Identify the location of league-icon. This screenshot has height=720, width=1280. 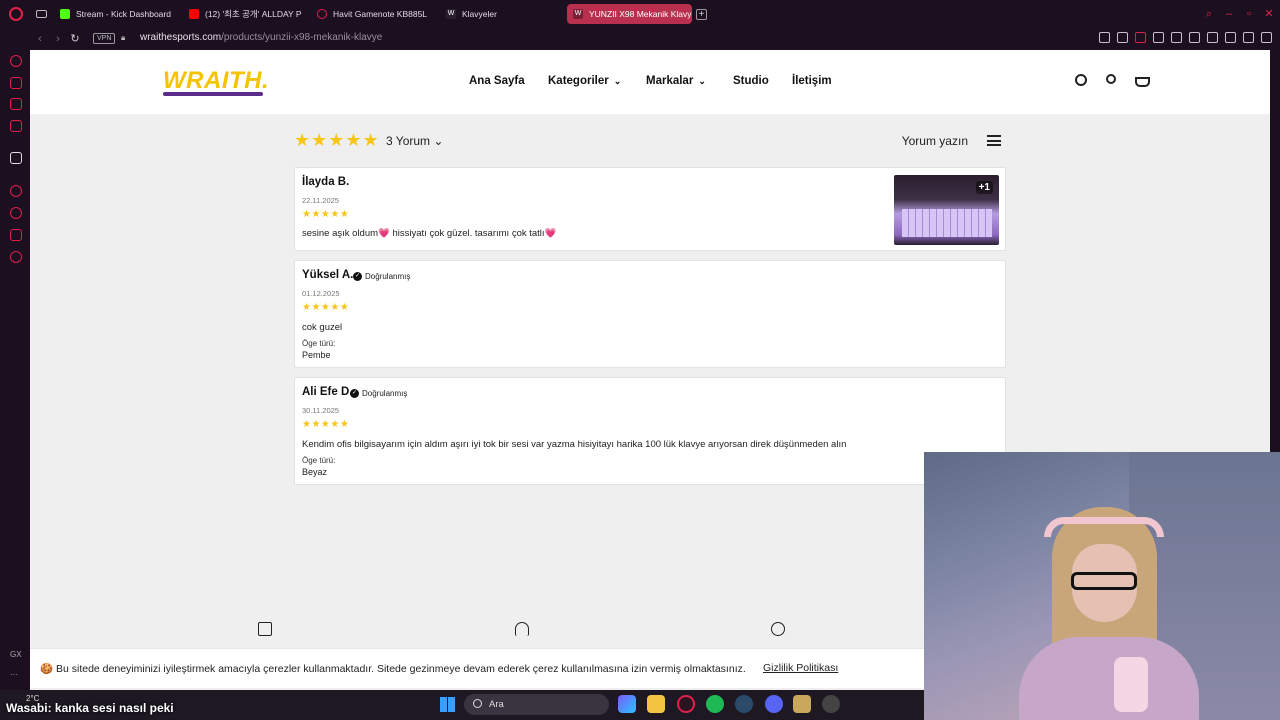
(802, 704).